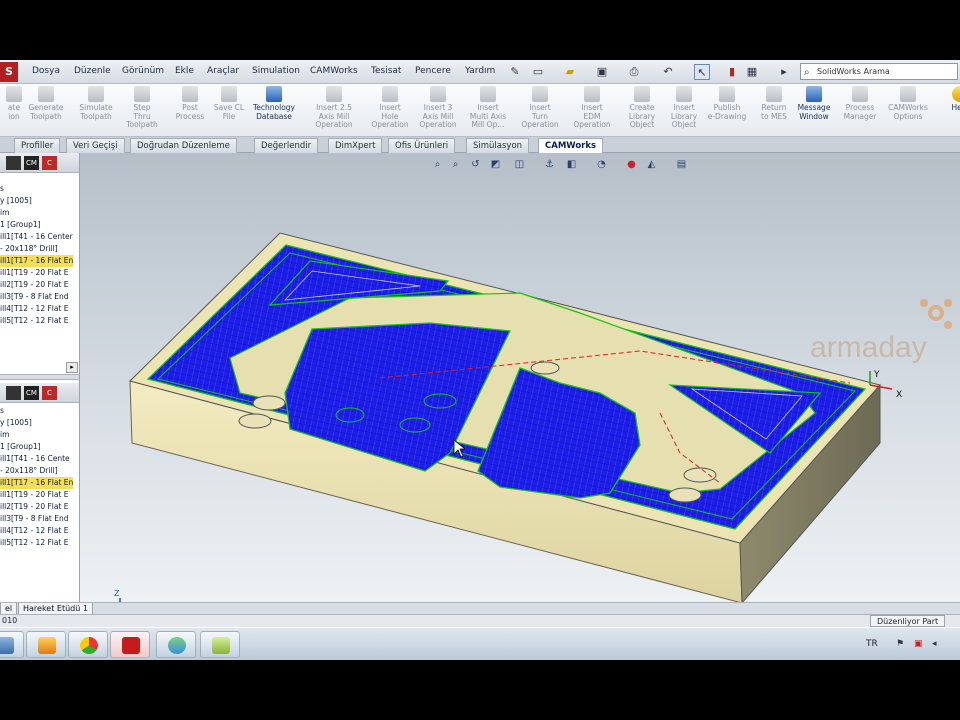  I want to click on windows-taskbar: TR ⚑ ▣ ◂, so click(480, 643).